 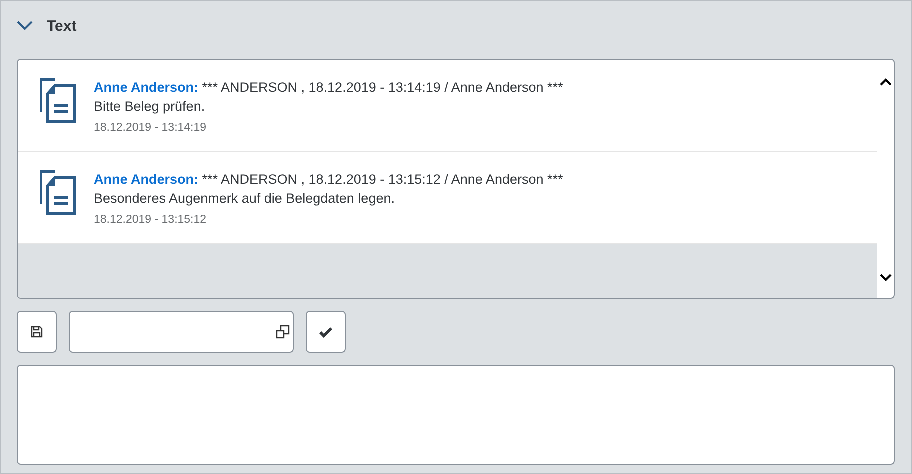 I want to click on note-header: Anne Anderson: *** ANDERSON , 18.12.2019 - 13:14:19 / Anne Anderson ***, so click(x=329, y=88).